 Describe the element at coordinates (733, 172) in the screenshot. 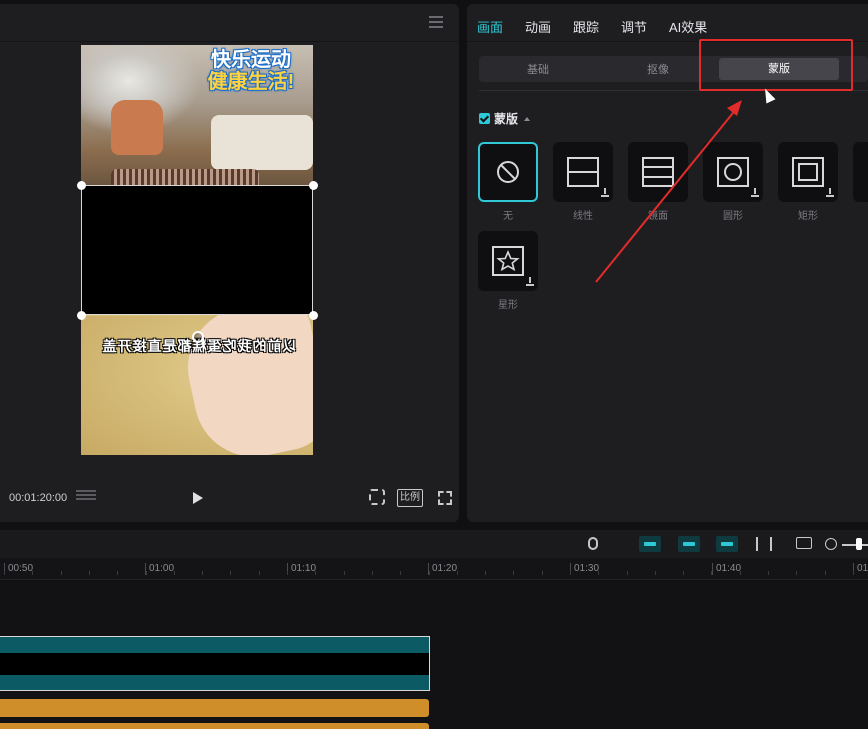

I see `circle-mask-icon` at that location.